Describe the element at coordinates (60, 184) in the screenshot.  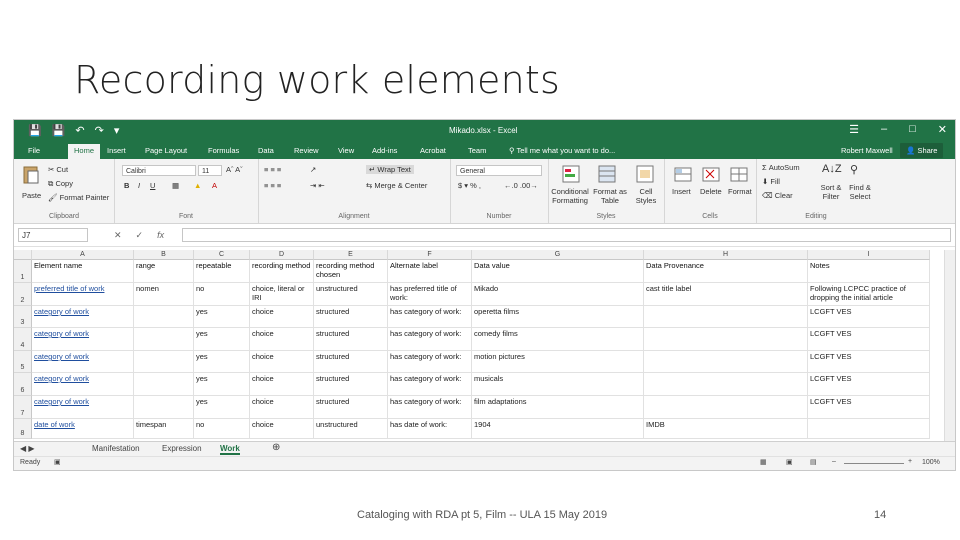
I see `copy-button: ⧉ Copy` at that location.